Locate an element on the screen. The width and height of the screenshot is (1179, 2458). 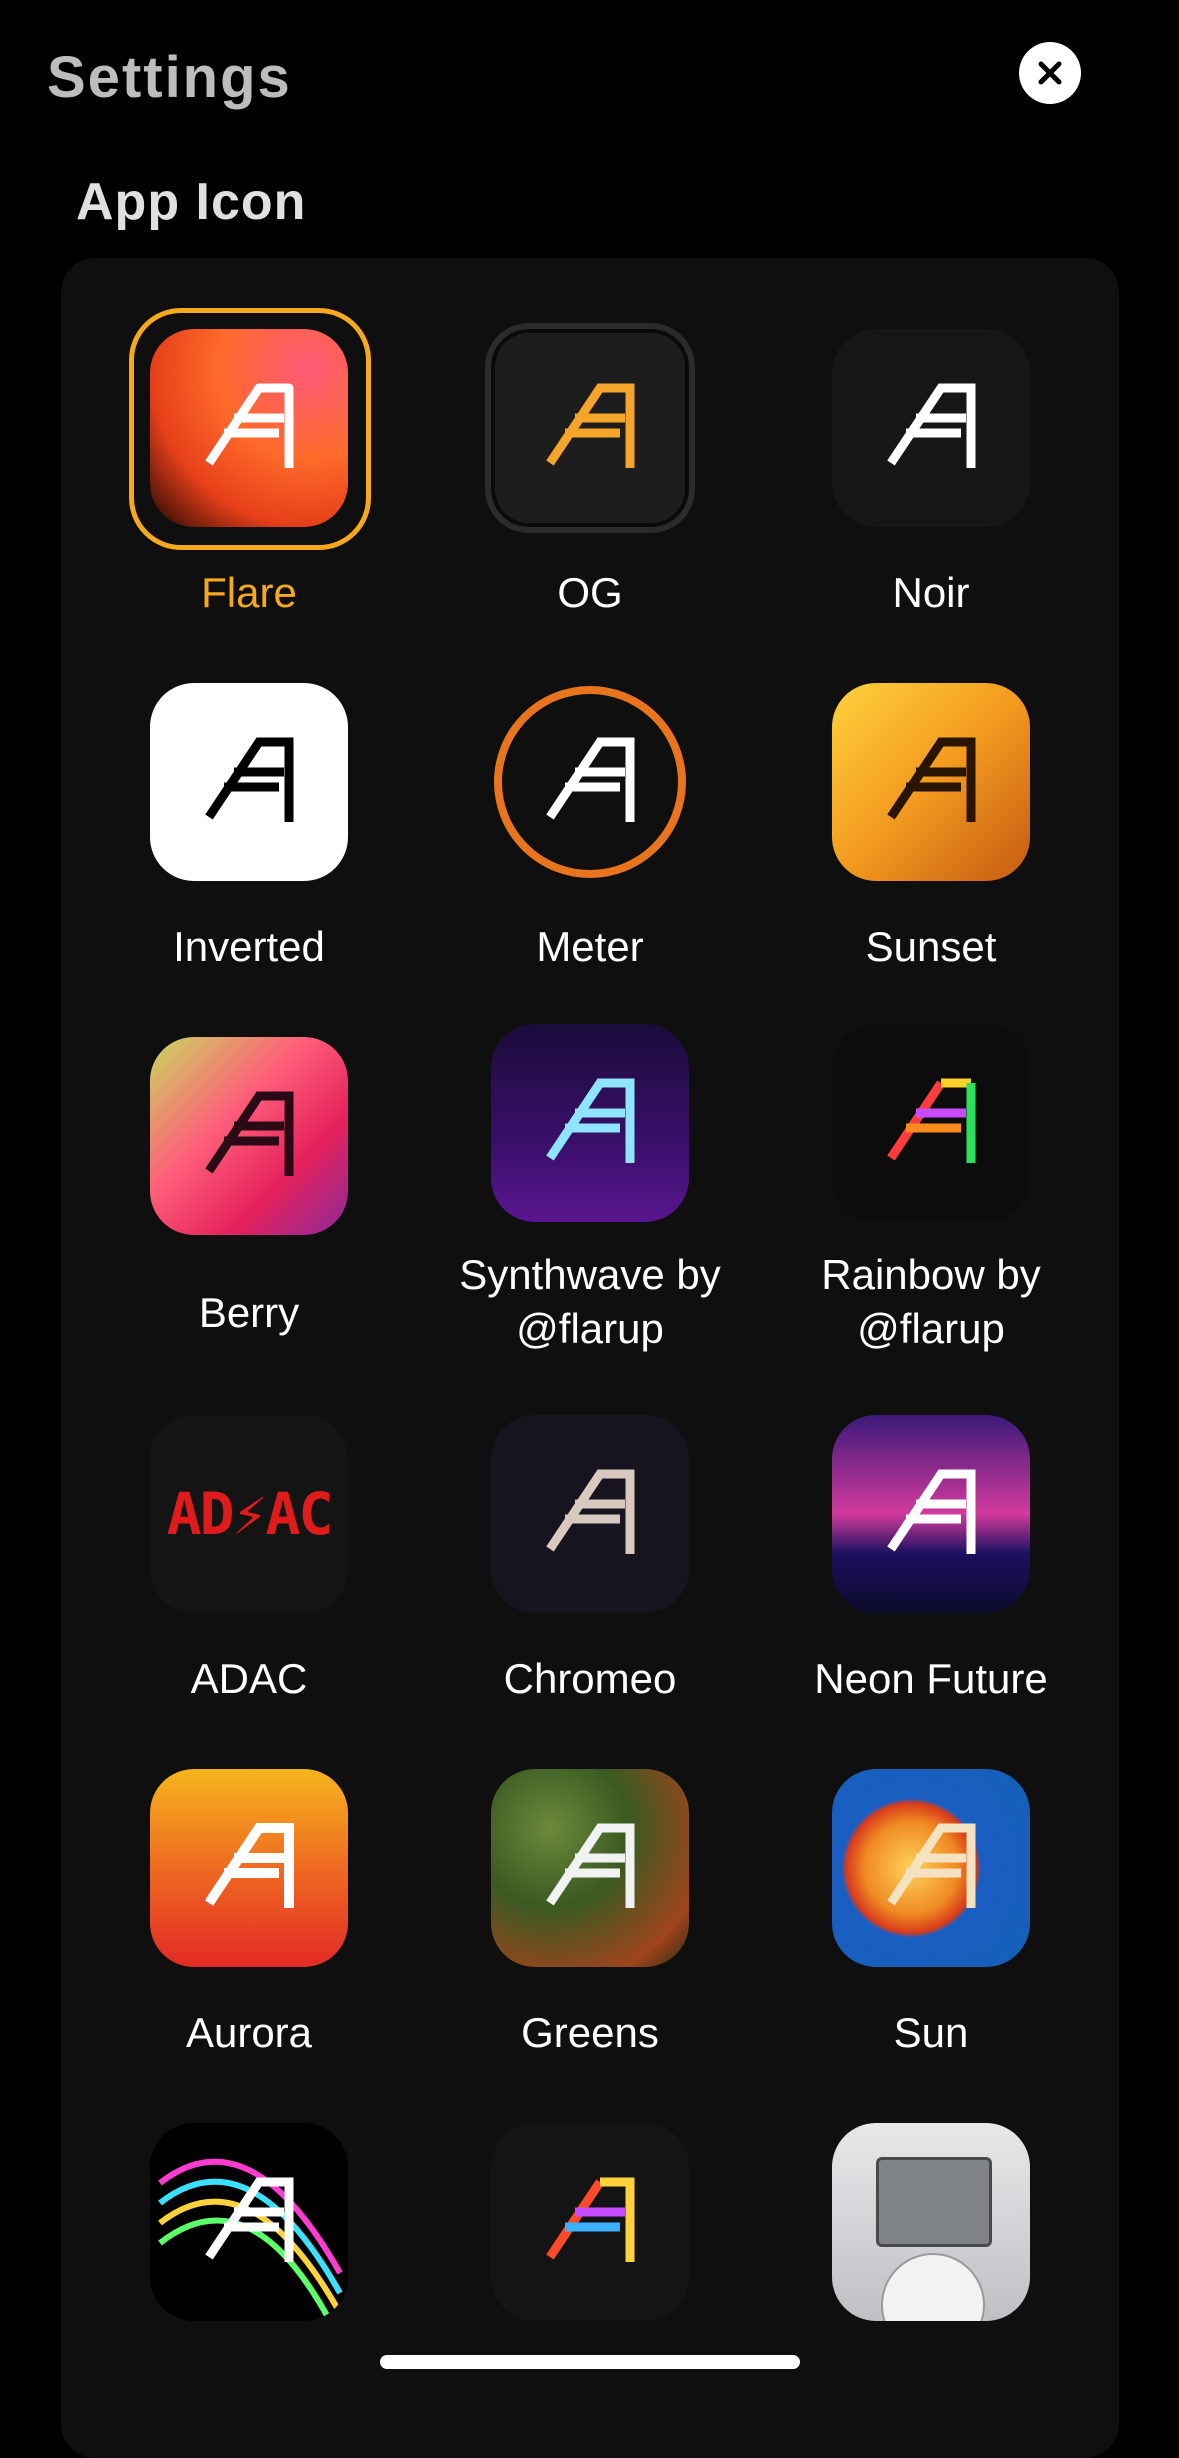
retro-icon is located at coordinates (590, 2222).